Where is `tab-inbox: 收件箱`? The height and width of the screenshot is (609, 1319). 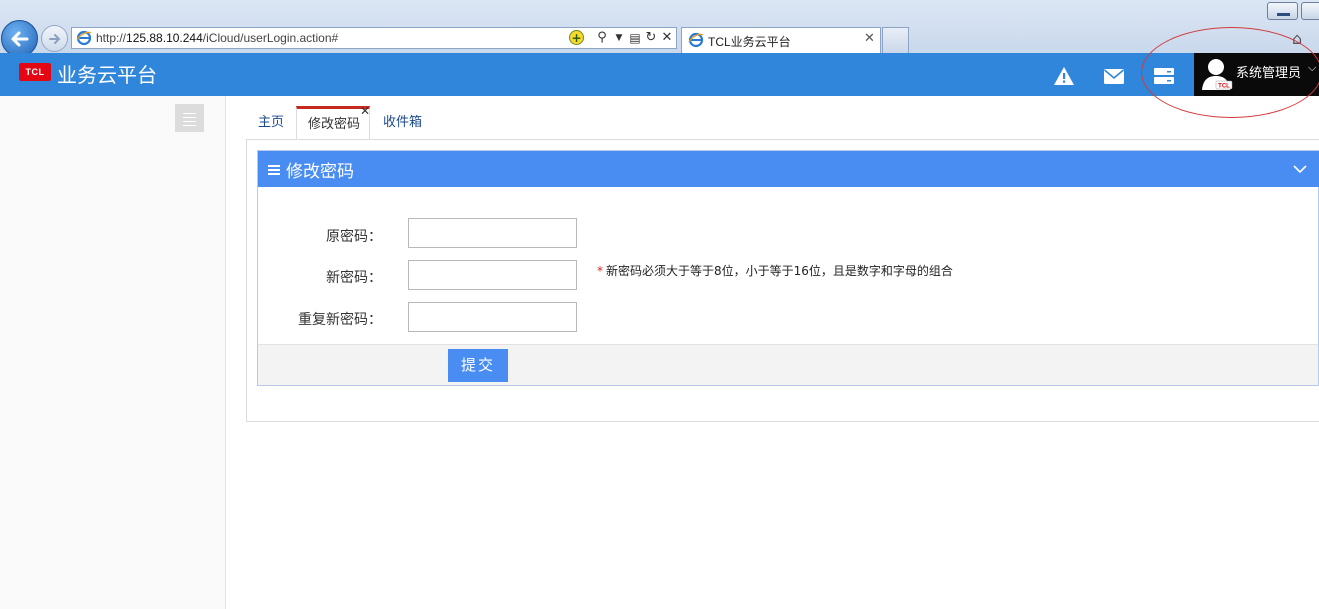
tab-inbox: 收件箱 is located at coordinates (402, 123).